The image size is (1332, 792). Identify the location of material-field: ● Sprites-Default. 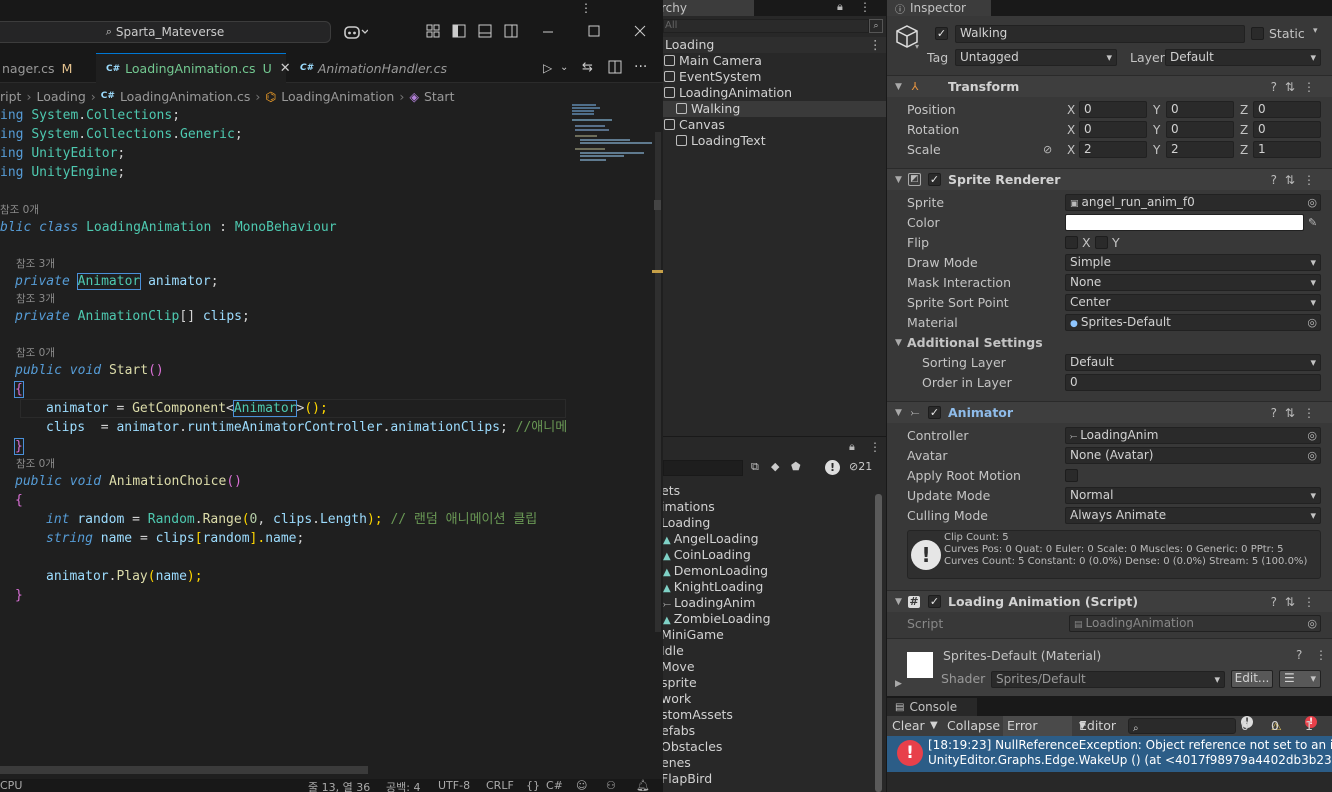
(1193, 322).